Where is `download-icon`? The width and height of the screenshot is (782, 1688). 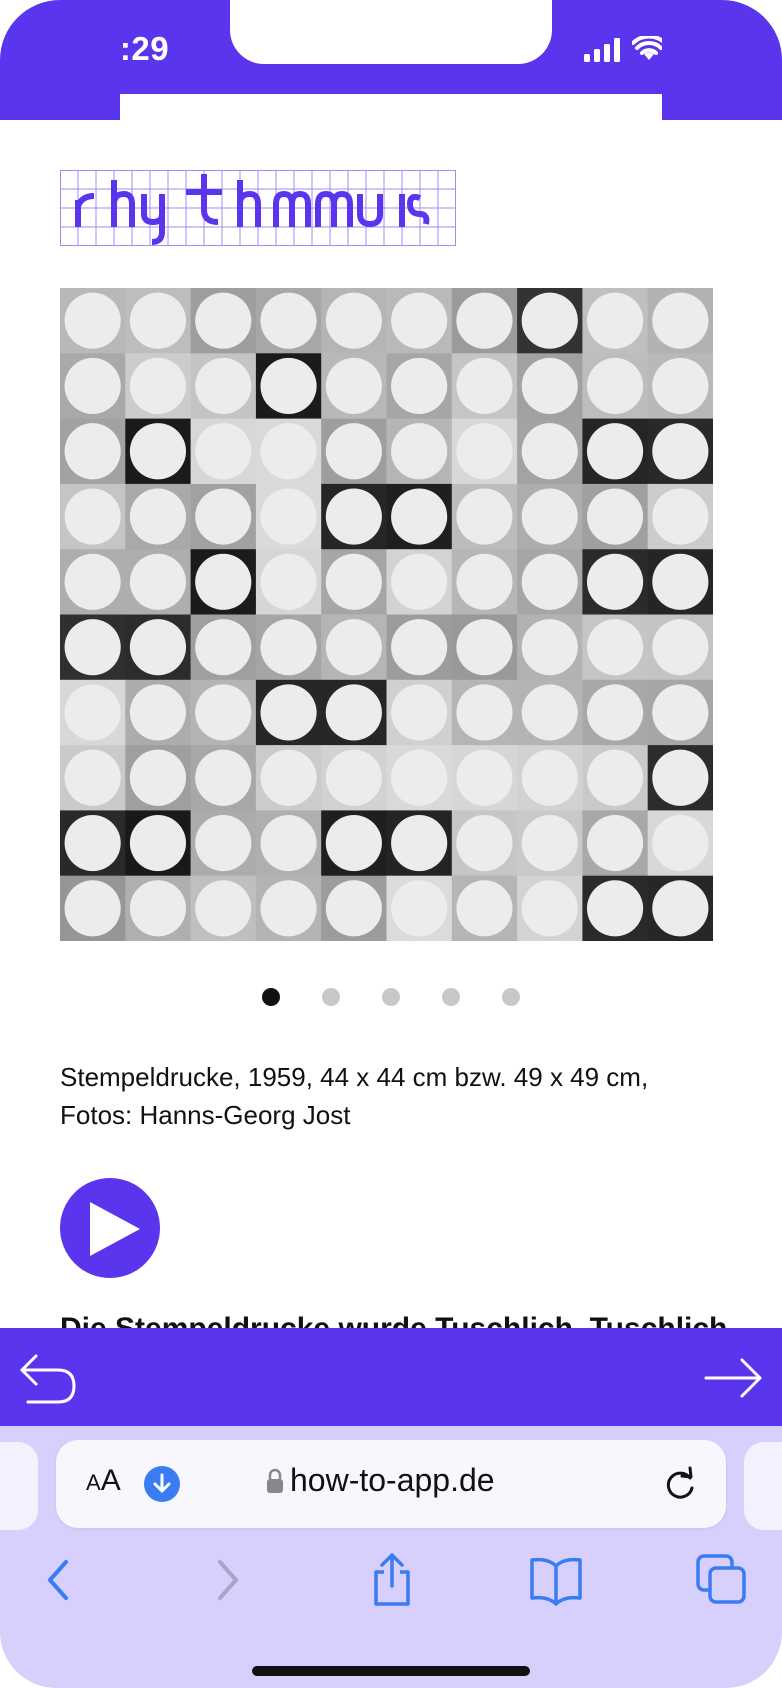
download-icon is located at coordinates (162, 1484).